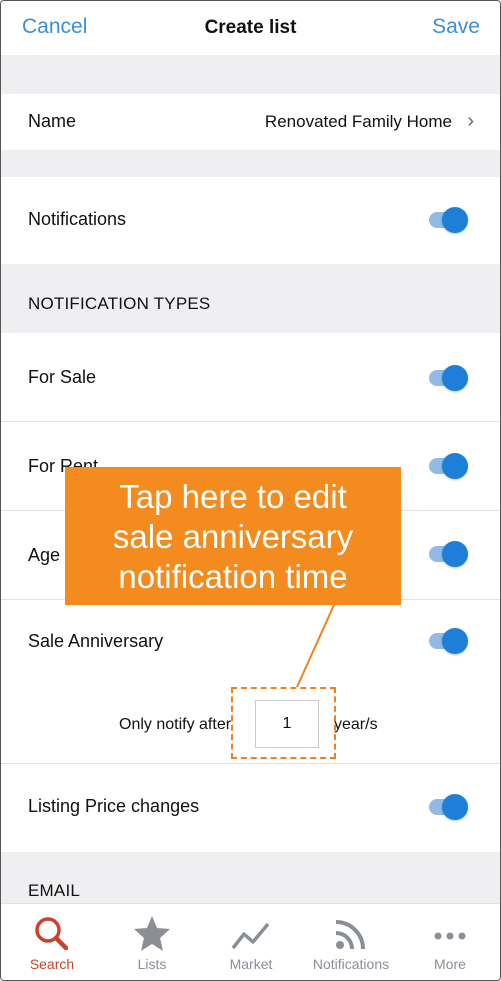 This screenshot has height=981, width=501. I want to click on star-icon, so click(152, 933).